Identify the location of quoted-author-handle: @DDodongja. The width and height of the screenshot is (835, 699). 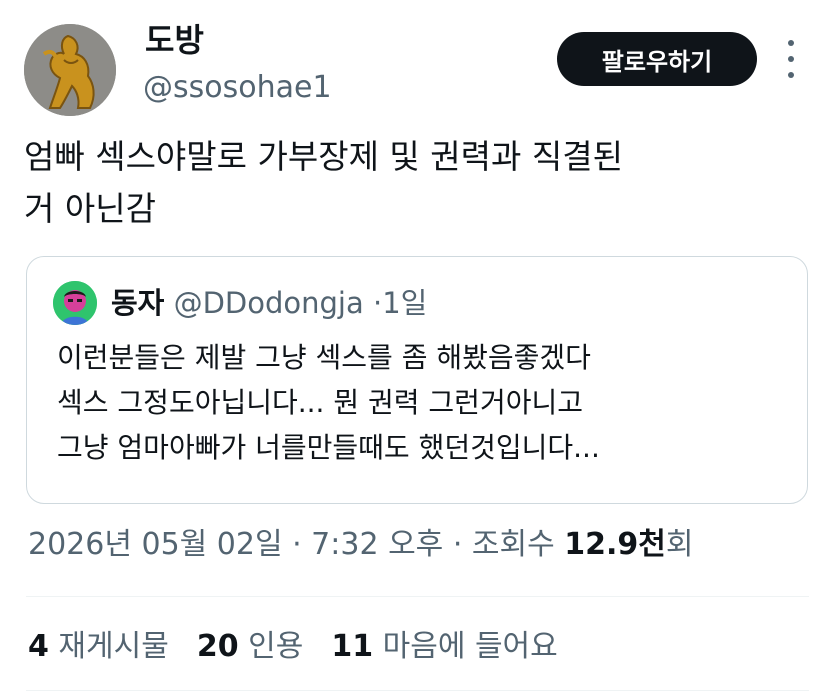
(269, 303).